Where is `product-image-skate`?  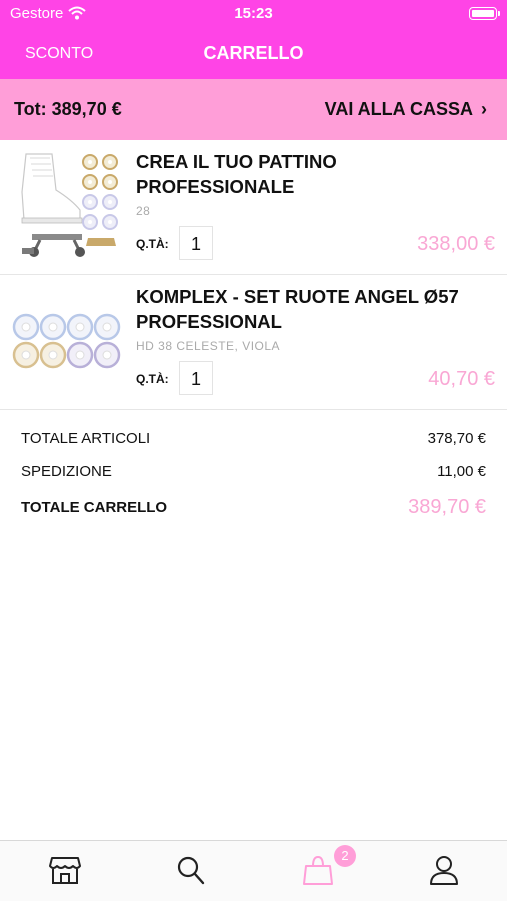
product-image-skate is located at coordinates (68, 208).